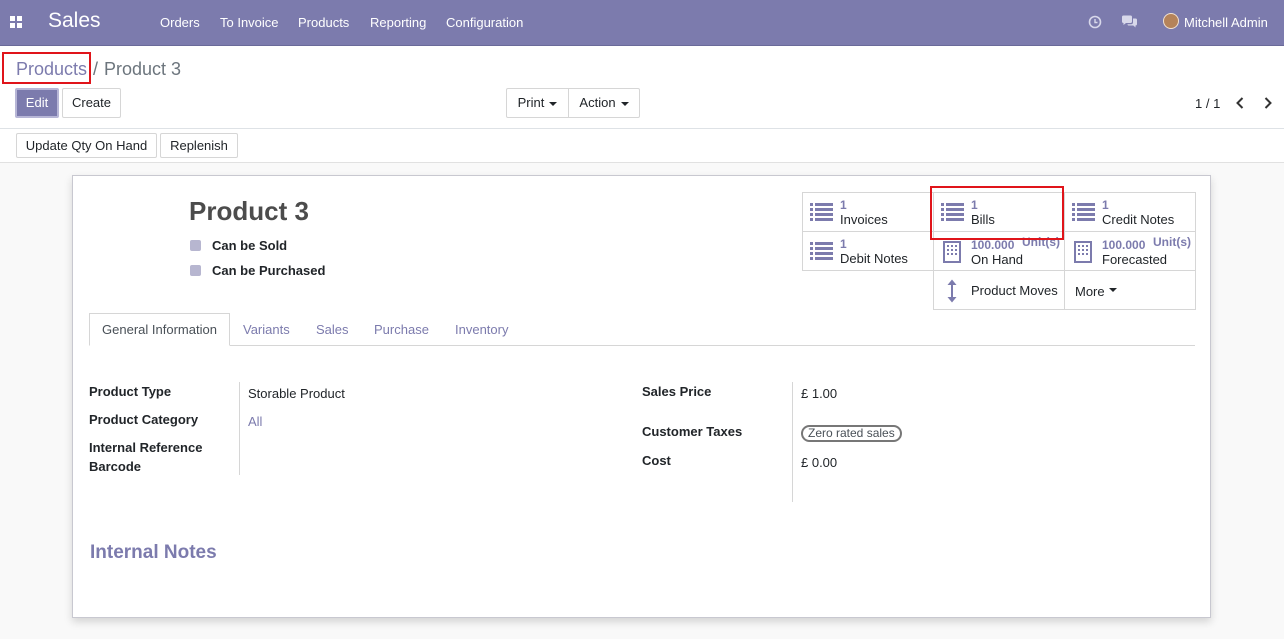  Describe the element at coordinates (997, 213) in the screenshot. I see `highlight-box-bills` at that location.